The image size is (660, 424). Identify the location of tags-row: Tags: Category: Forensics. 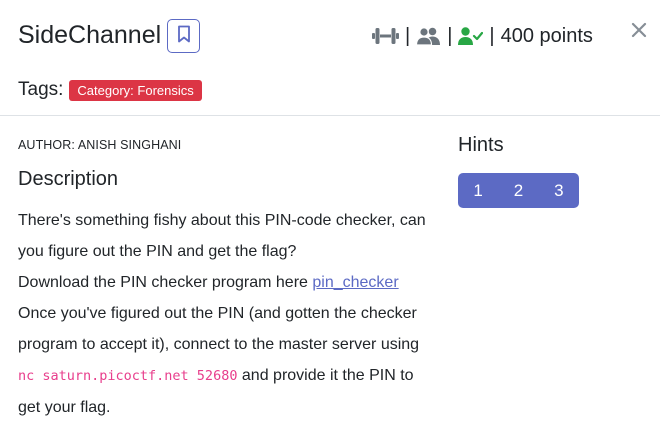
(110, 90).